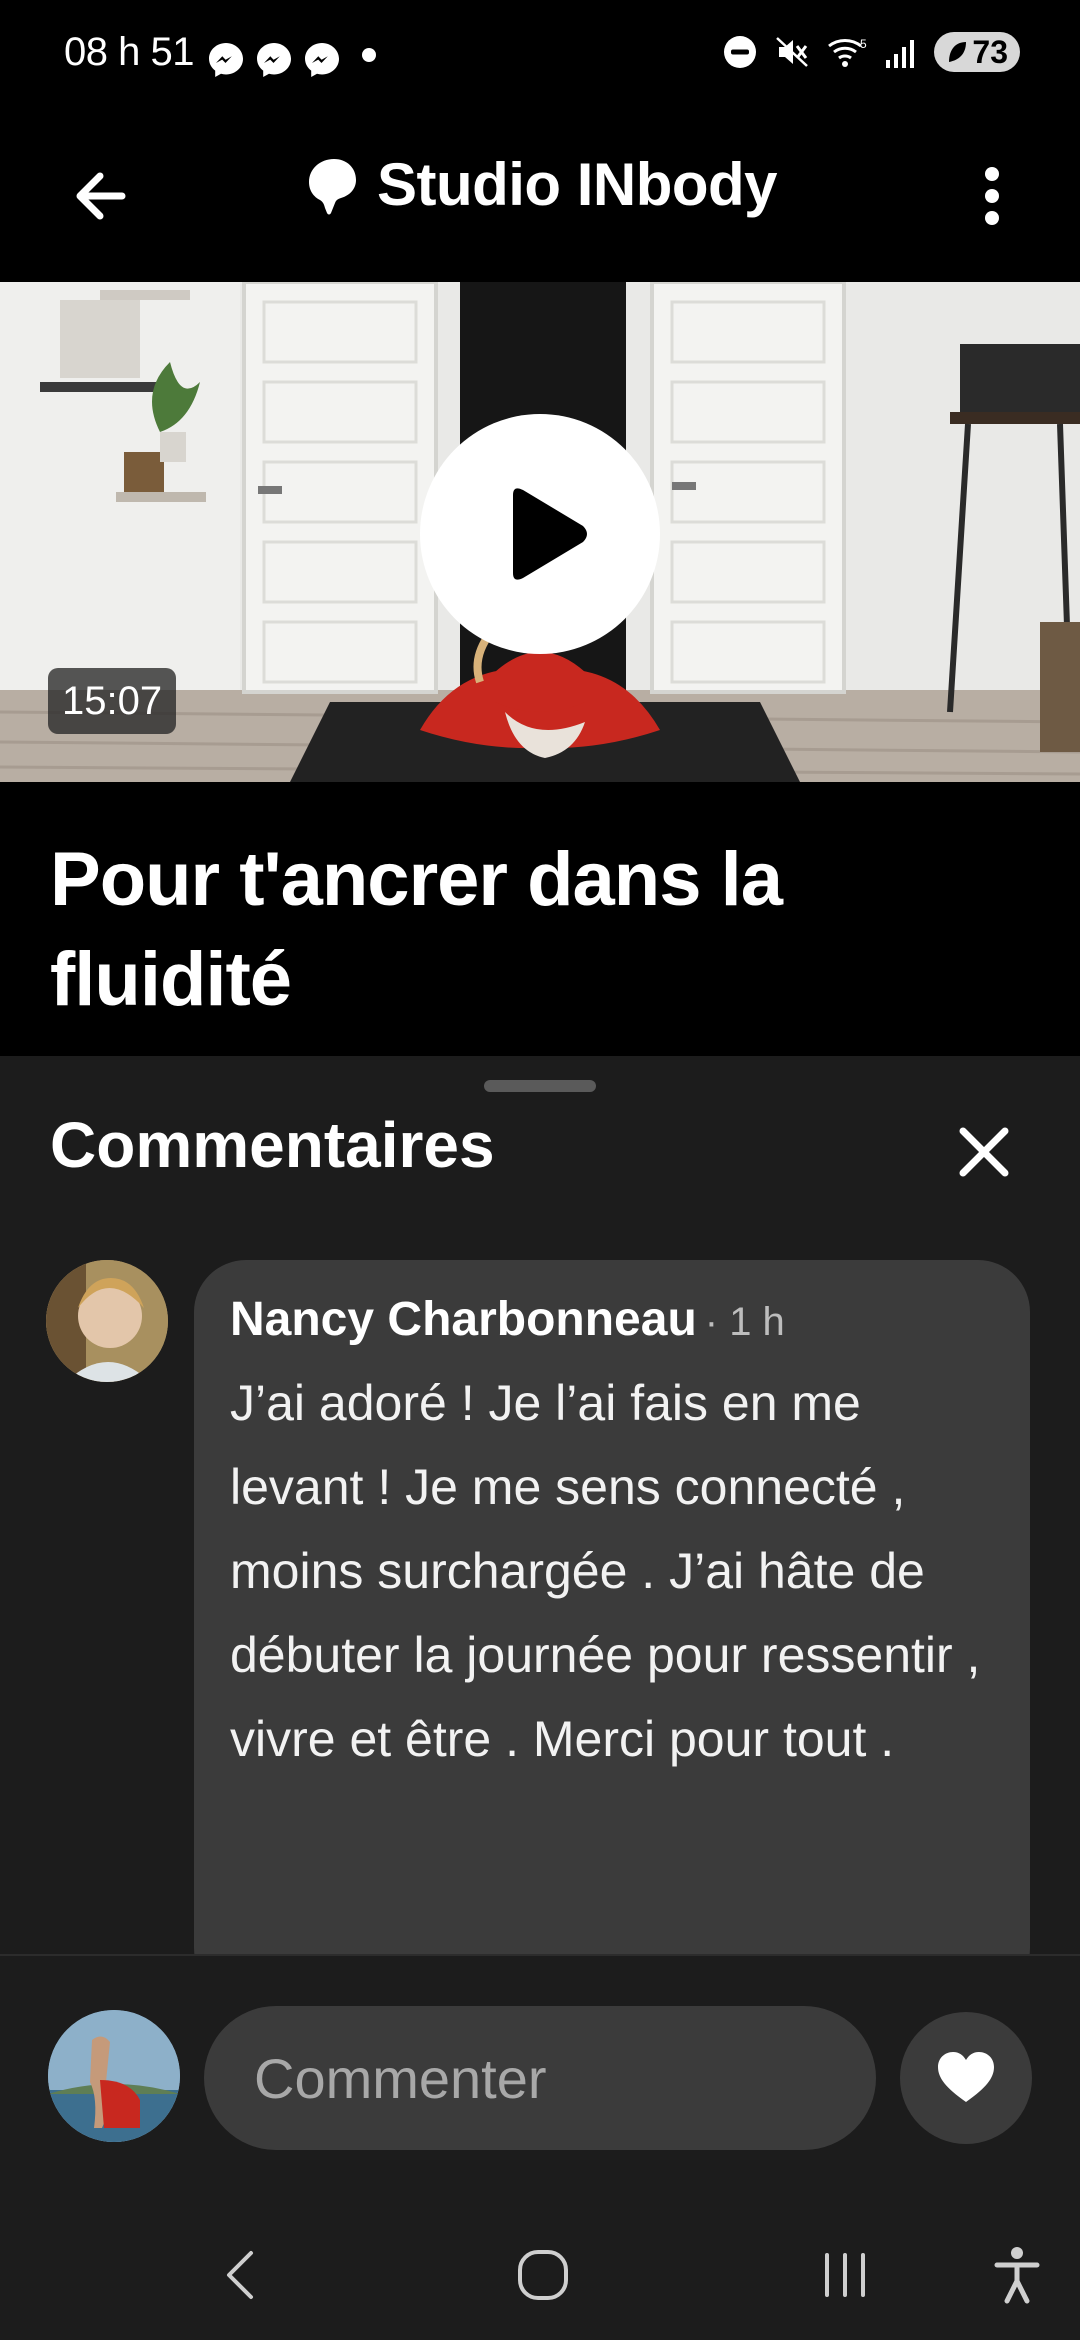  Describe the element at coordinates (540, 1086) in the screenshot. I see `drag-handle` at that location.